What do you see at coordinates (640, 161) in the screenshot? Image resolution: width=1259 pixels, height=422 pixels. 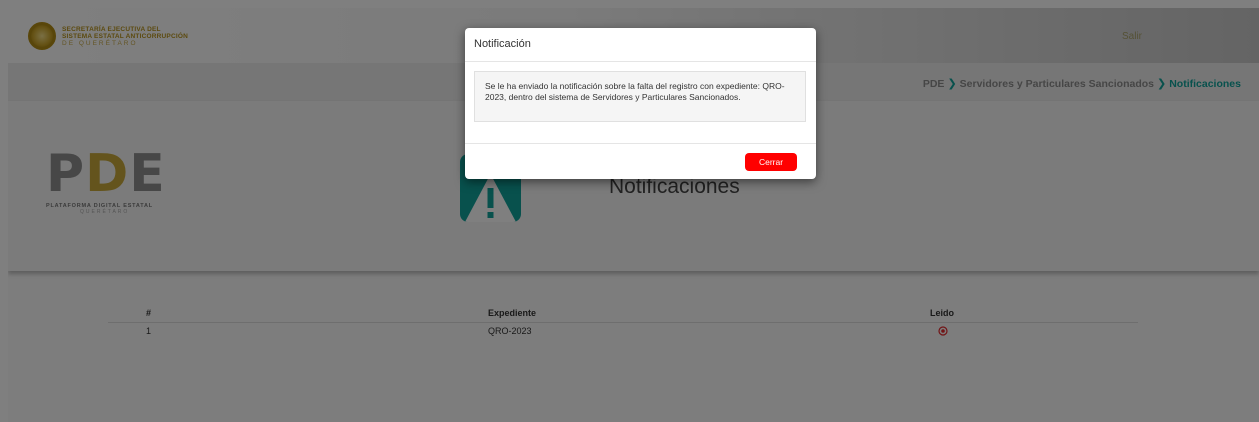 I see `modal-footer: Cerrar` at bounding box center [640, 161].